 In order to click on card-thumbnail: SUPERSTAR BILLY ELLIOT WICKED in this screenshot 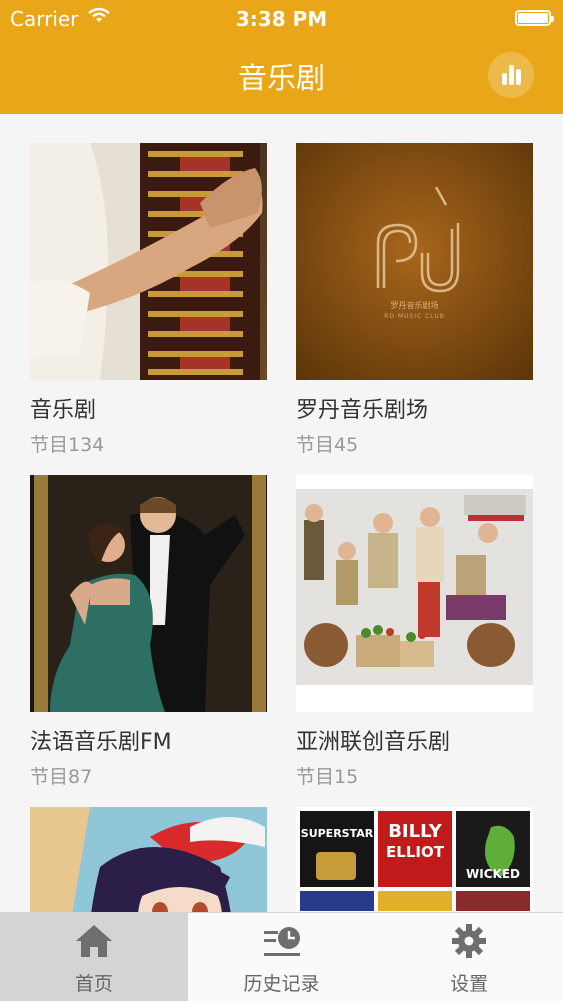, I will do `click(414, 859)`.